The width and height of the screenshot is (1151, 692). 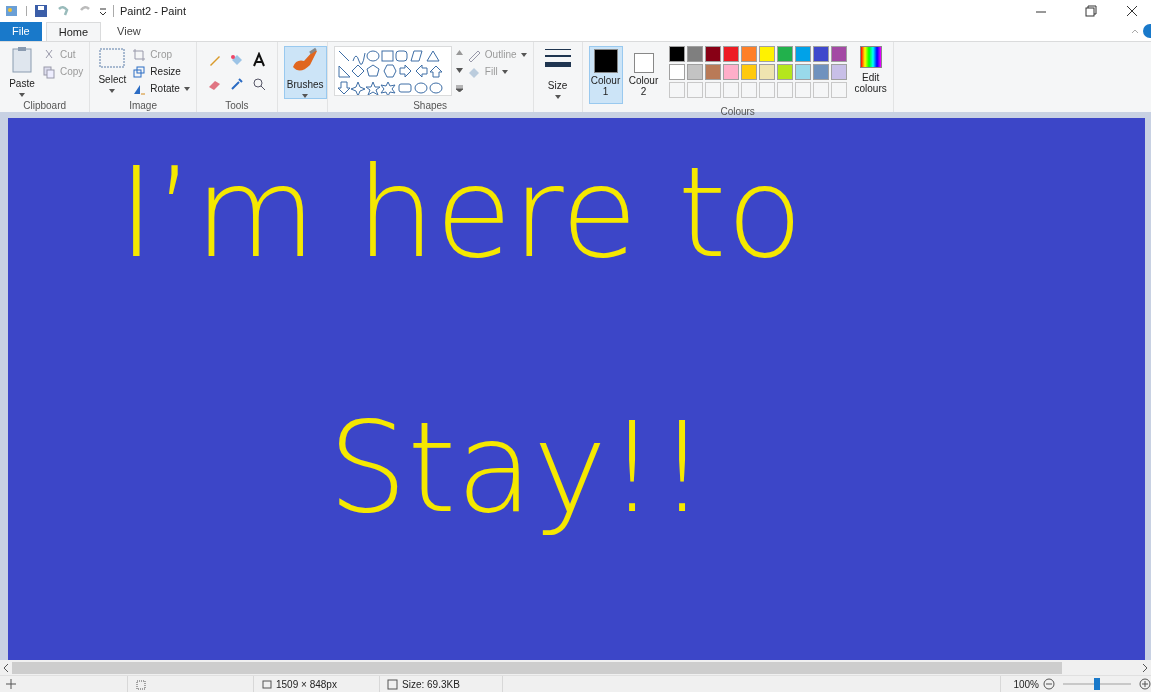 I want to click on paste-button: Paste, so click(x=22, y=71).